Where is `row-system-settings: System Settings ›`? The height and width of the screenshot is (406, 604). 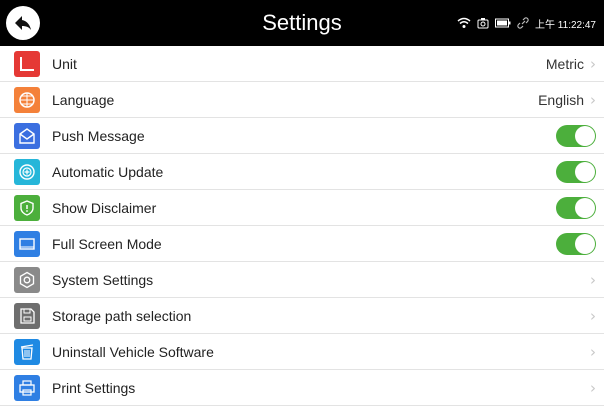
row-system-settings: System Settings › is located at coordinates (302, 280).